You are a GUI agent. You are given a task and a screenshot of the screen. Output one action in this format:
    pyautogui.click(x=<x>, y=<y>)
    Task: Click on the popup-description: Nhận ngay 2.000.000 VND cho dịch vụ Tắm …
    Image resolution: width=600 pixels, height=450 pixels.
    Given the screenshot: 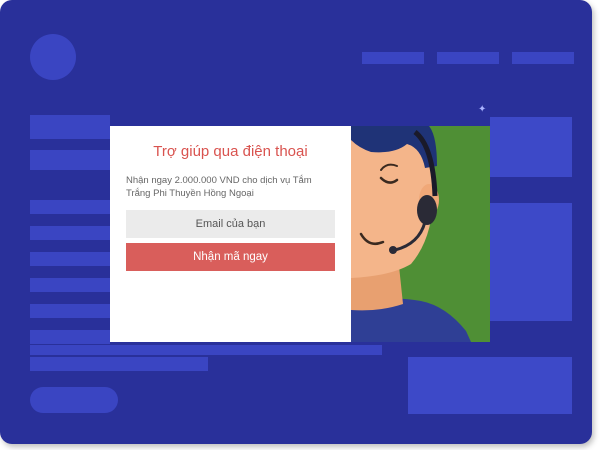 What is the action you would take?
    pyautogui.click(x=219, y=187)
    